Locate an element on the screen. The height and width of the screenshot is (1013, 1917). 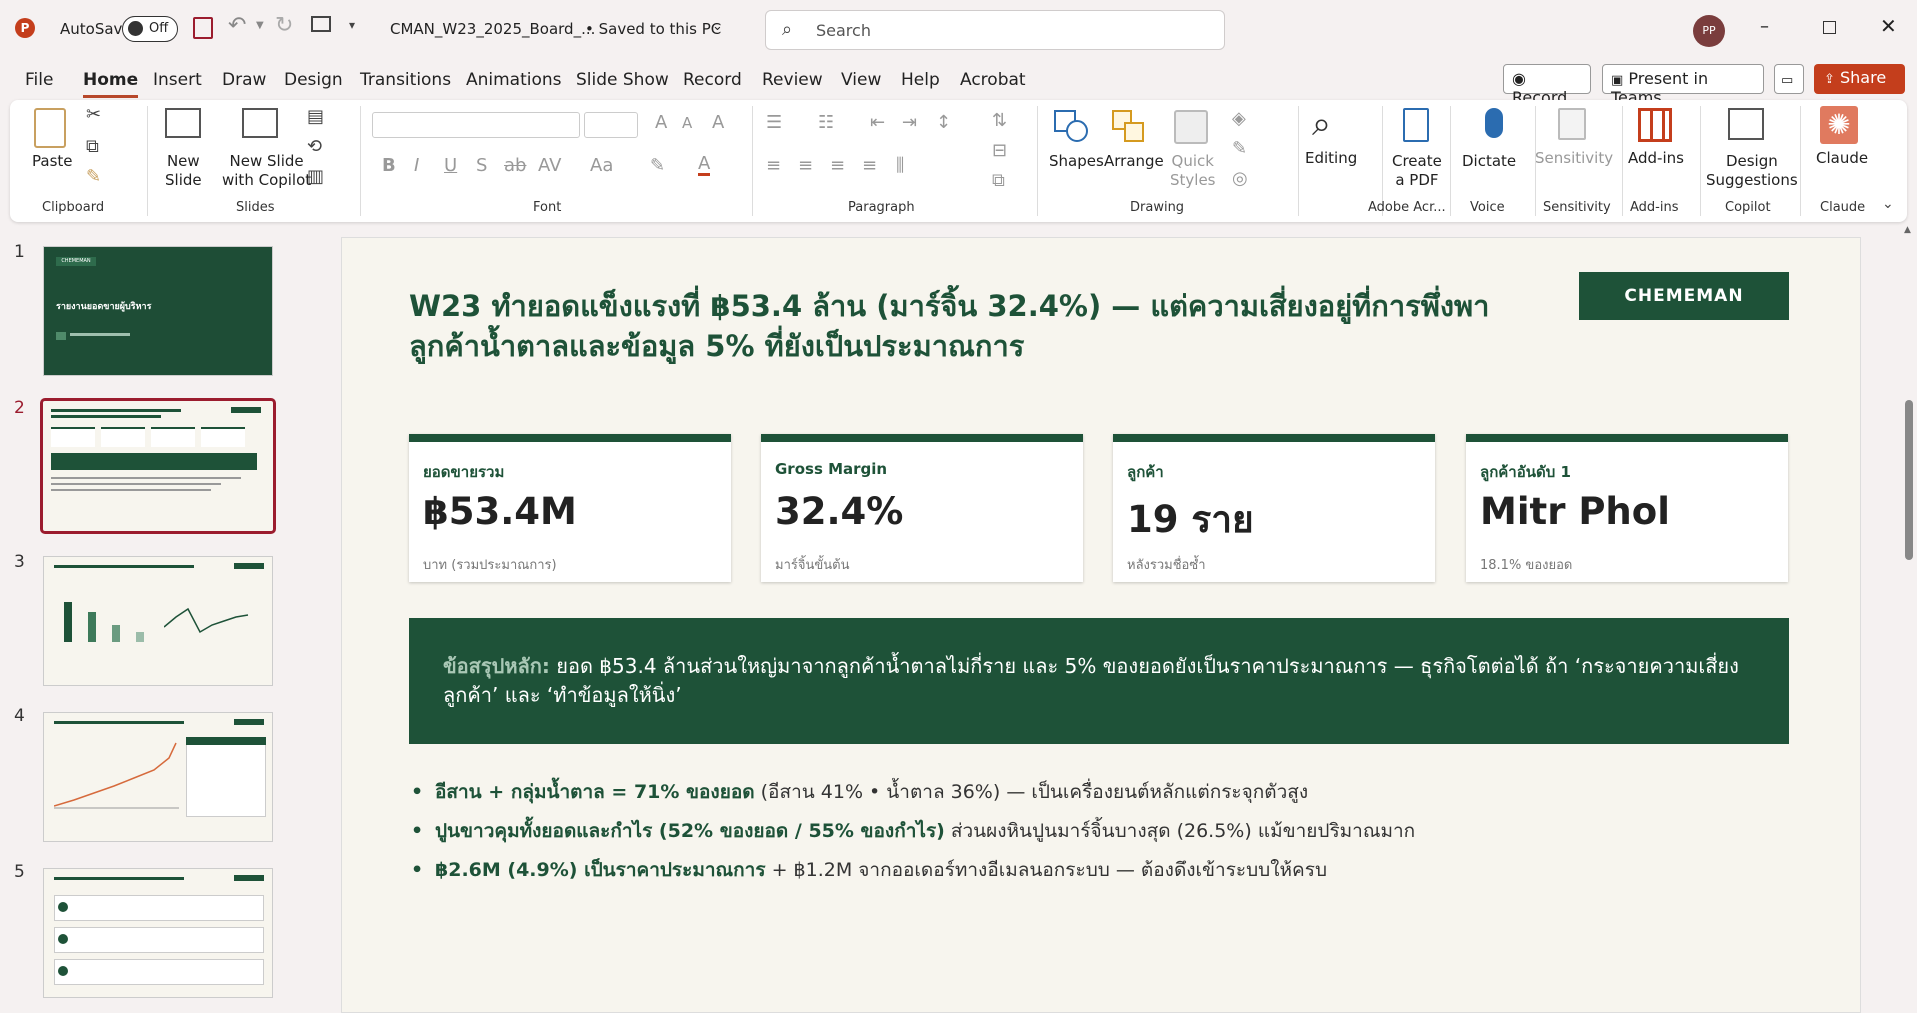
new-slide-icon is located at coordinates (183, 123).